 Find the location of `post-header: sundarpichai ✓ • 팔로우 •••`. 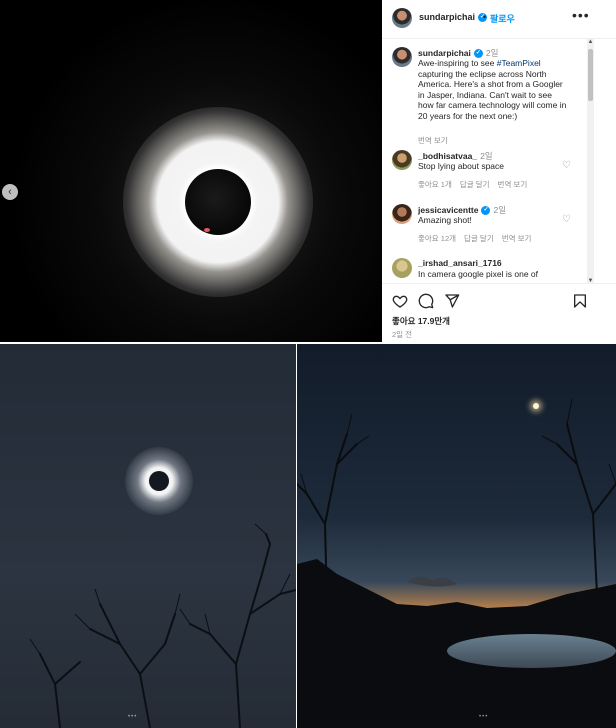

post-header: sundarpichai ✓ • 팔로우 ••• is located at coordinates (499, 19).